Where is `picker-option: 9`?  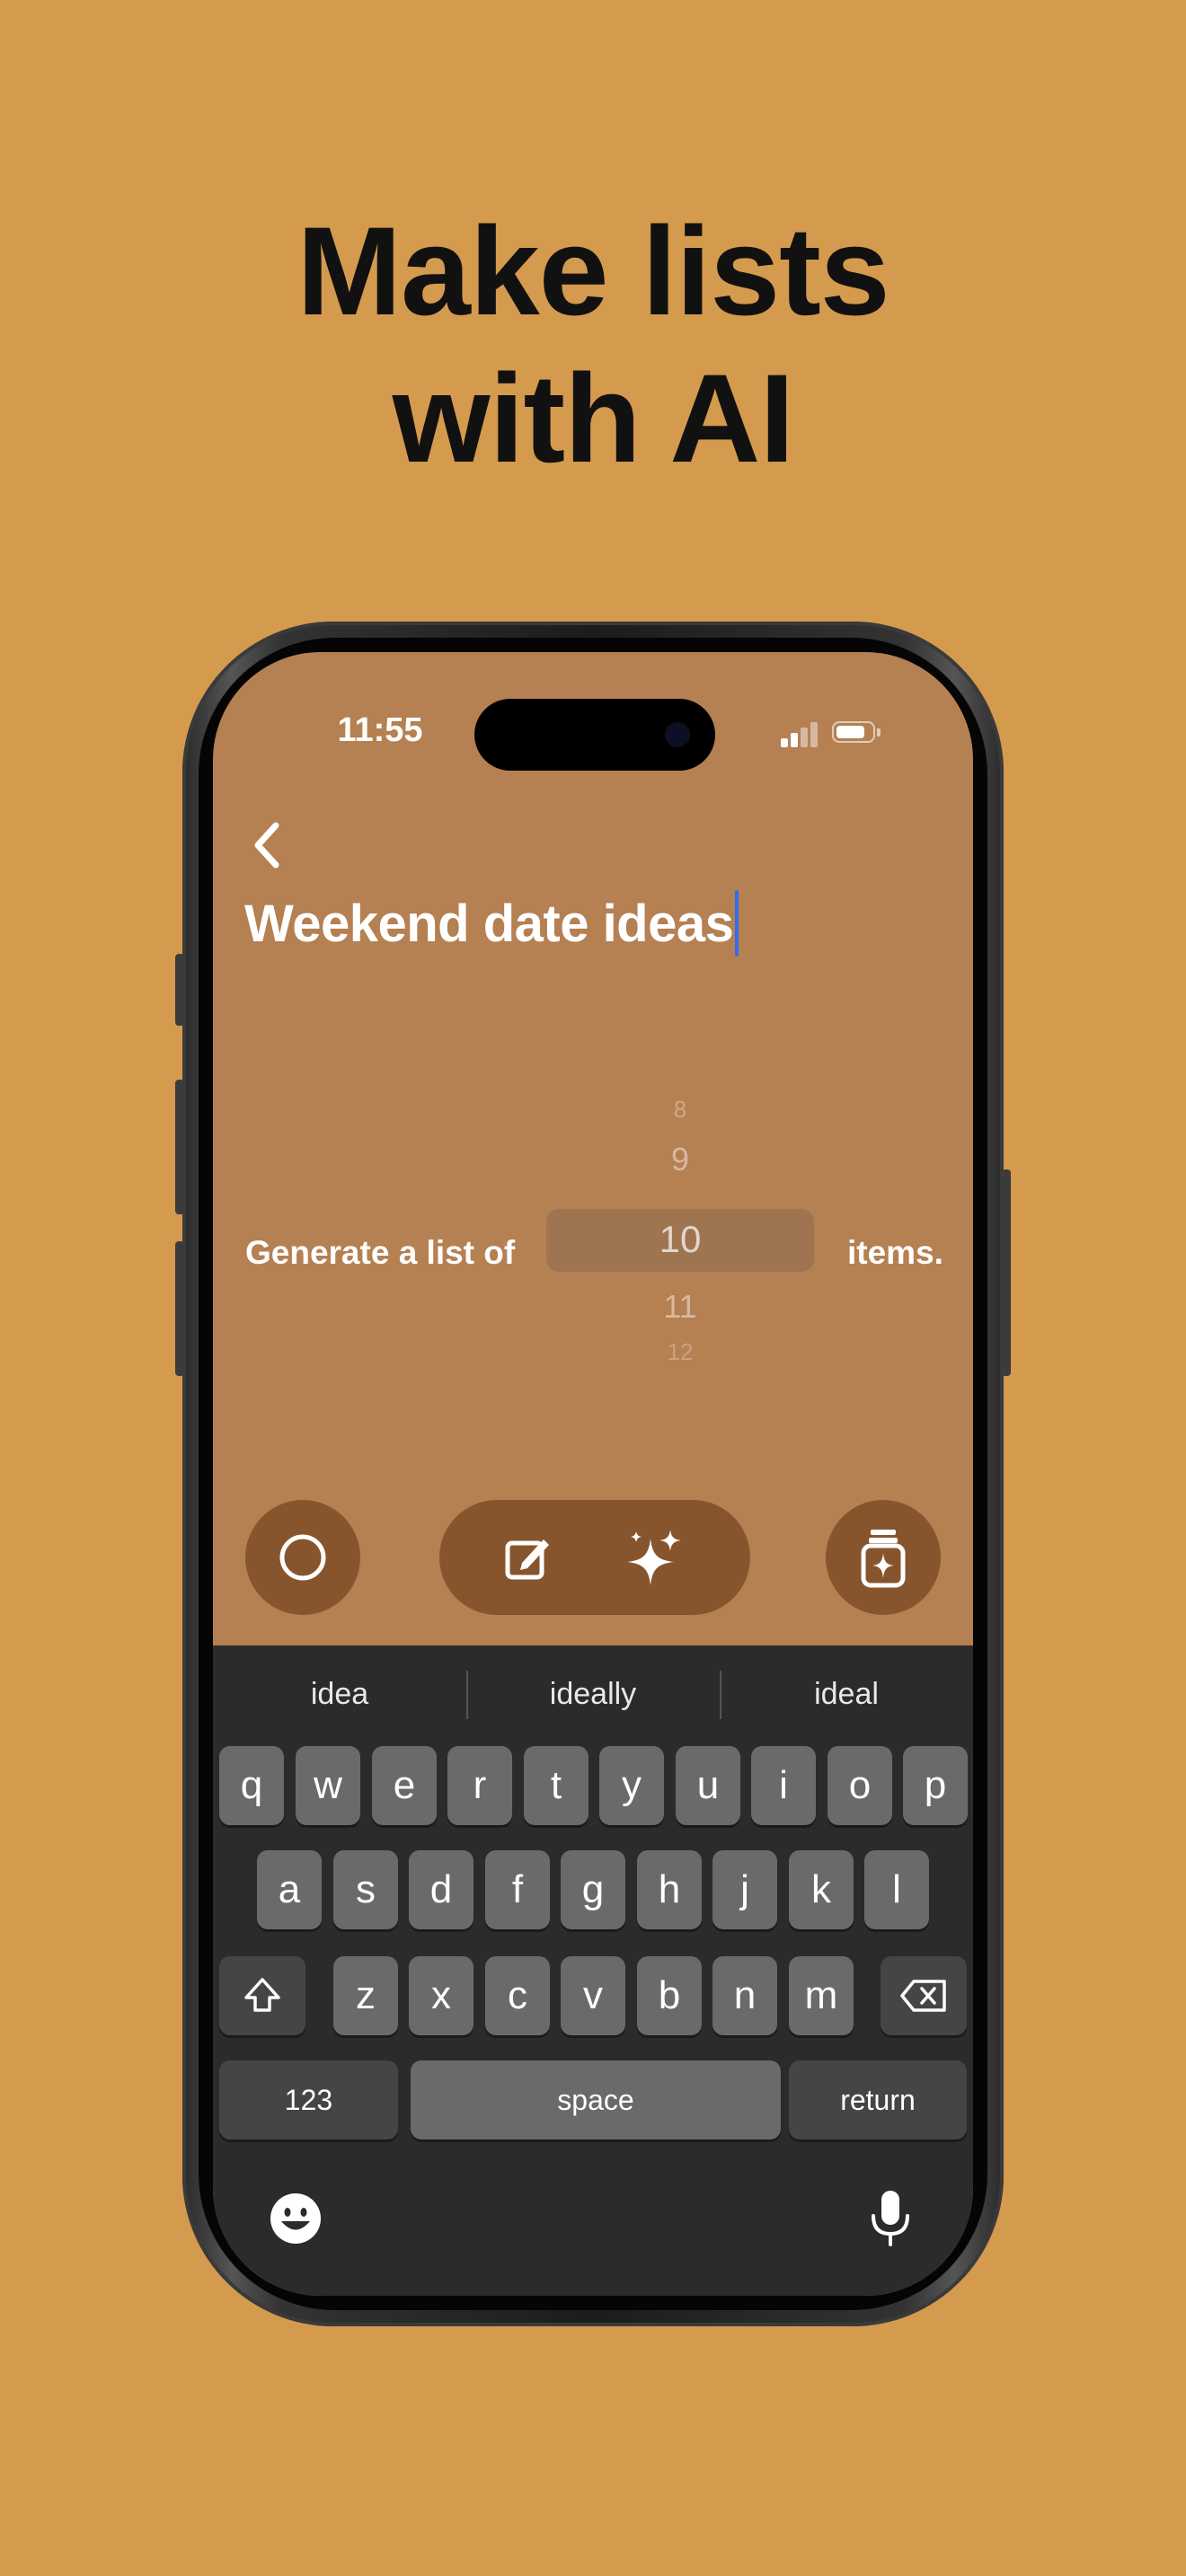
picker-option: 9 is located at coordinates (680, 1159).